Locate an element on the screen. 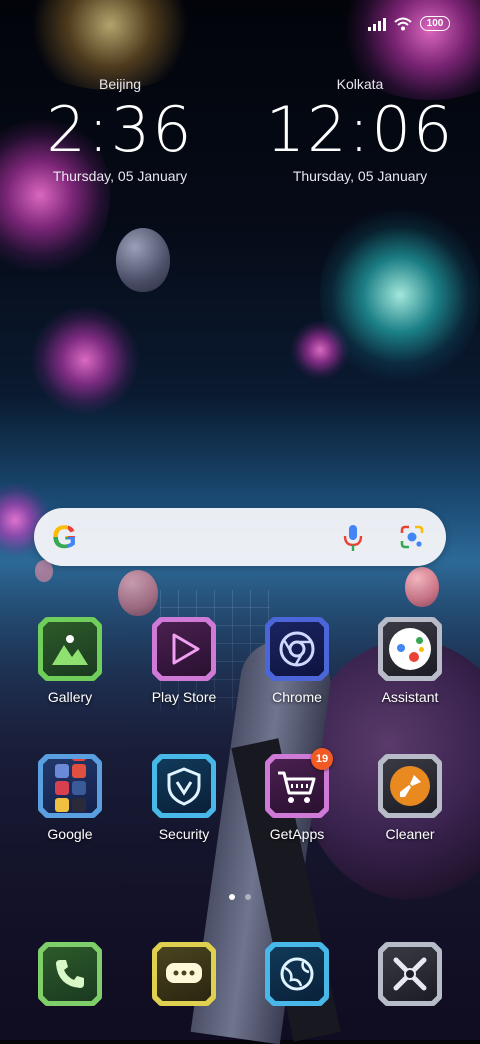 Image resolution: width=480 pixels, height=1044 pixels. page-dot-active is located at coordinates (232, 897).